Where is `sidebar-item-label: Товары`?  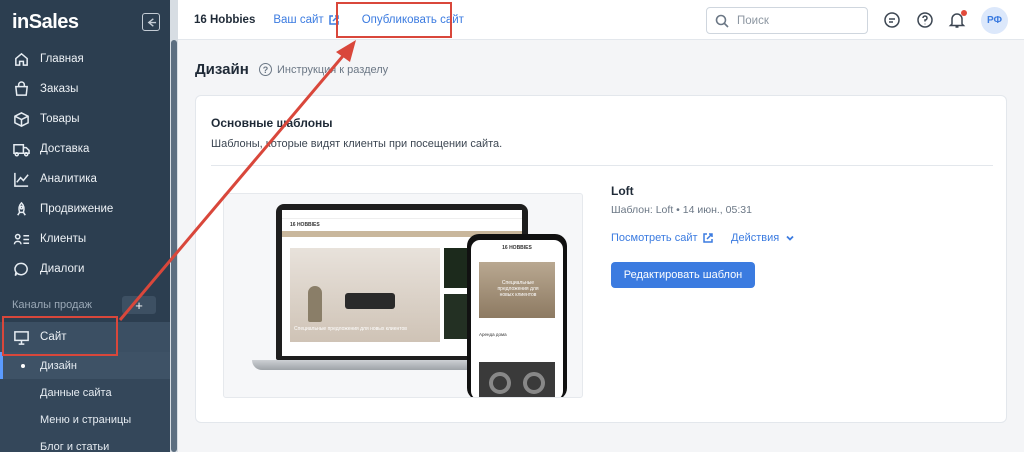 sidebar-item-label: Товары is located at coordinates (60, 119).